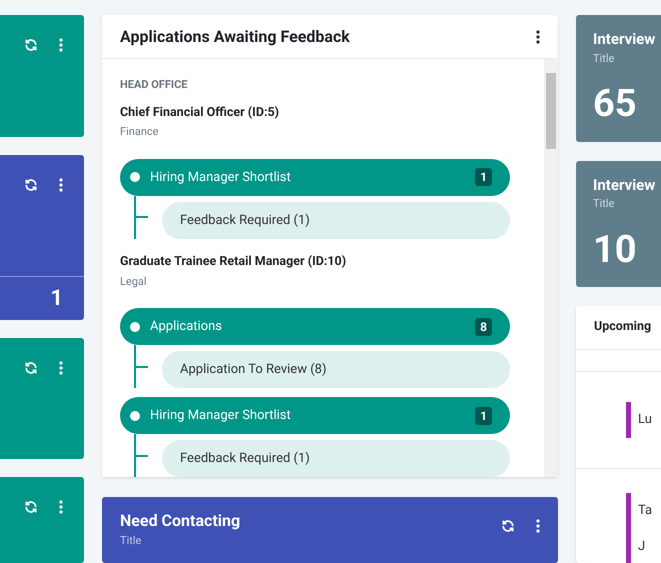 The width and height of the screenshot is (661, 563). I want to click on job-title: Chief Financial Officer (ID:5), so click(200, 113).